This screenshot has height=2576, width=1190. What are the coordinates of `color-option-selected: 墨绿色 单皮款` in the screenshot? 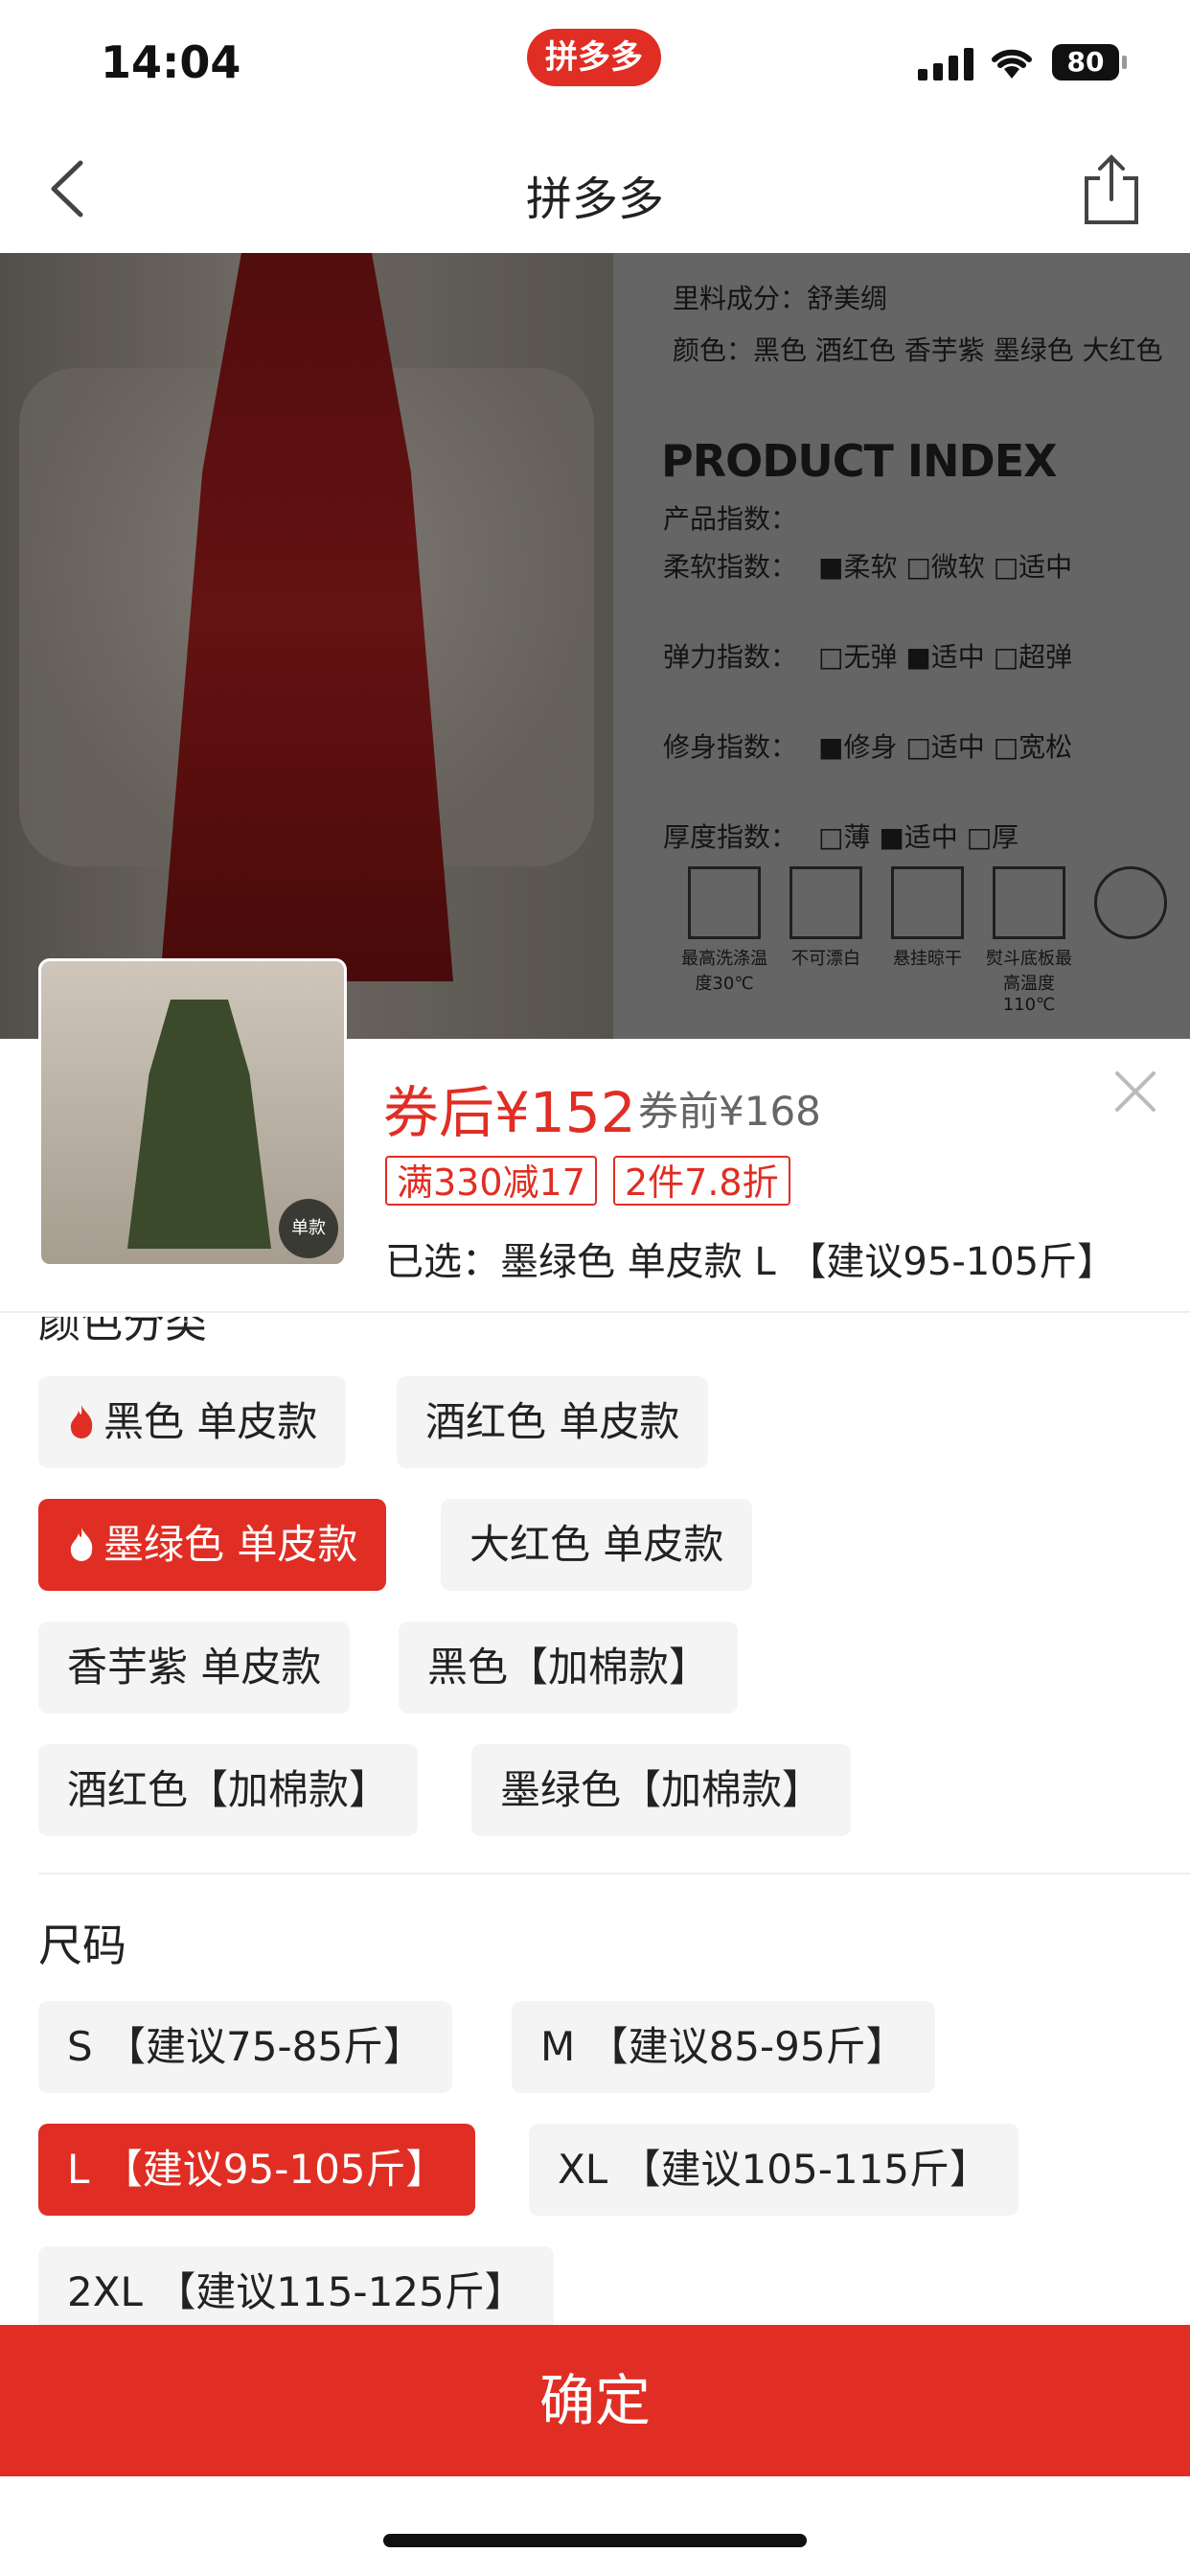 It's located at (213, 1545).